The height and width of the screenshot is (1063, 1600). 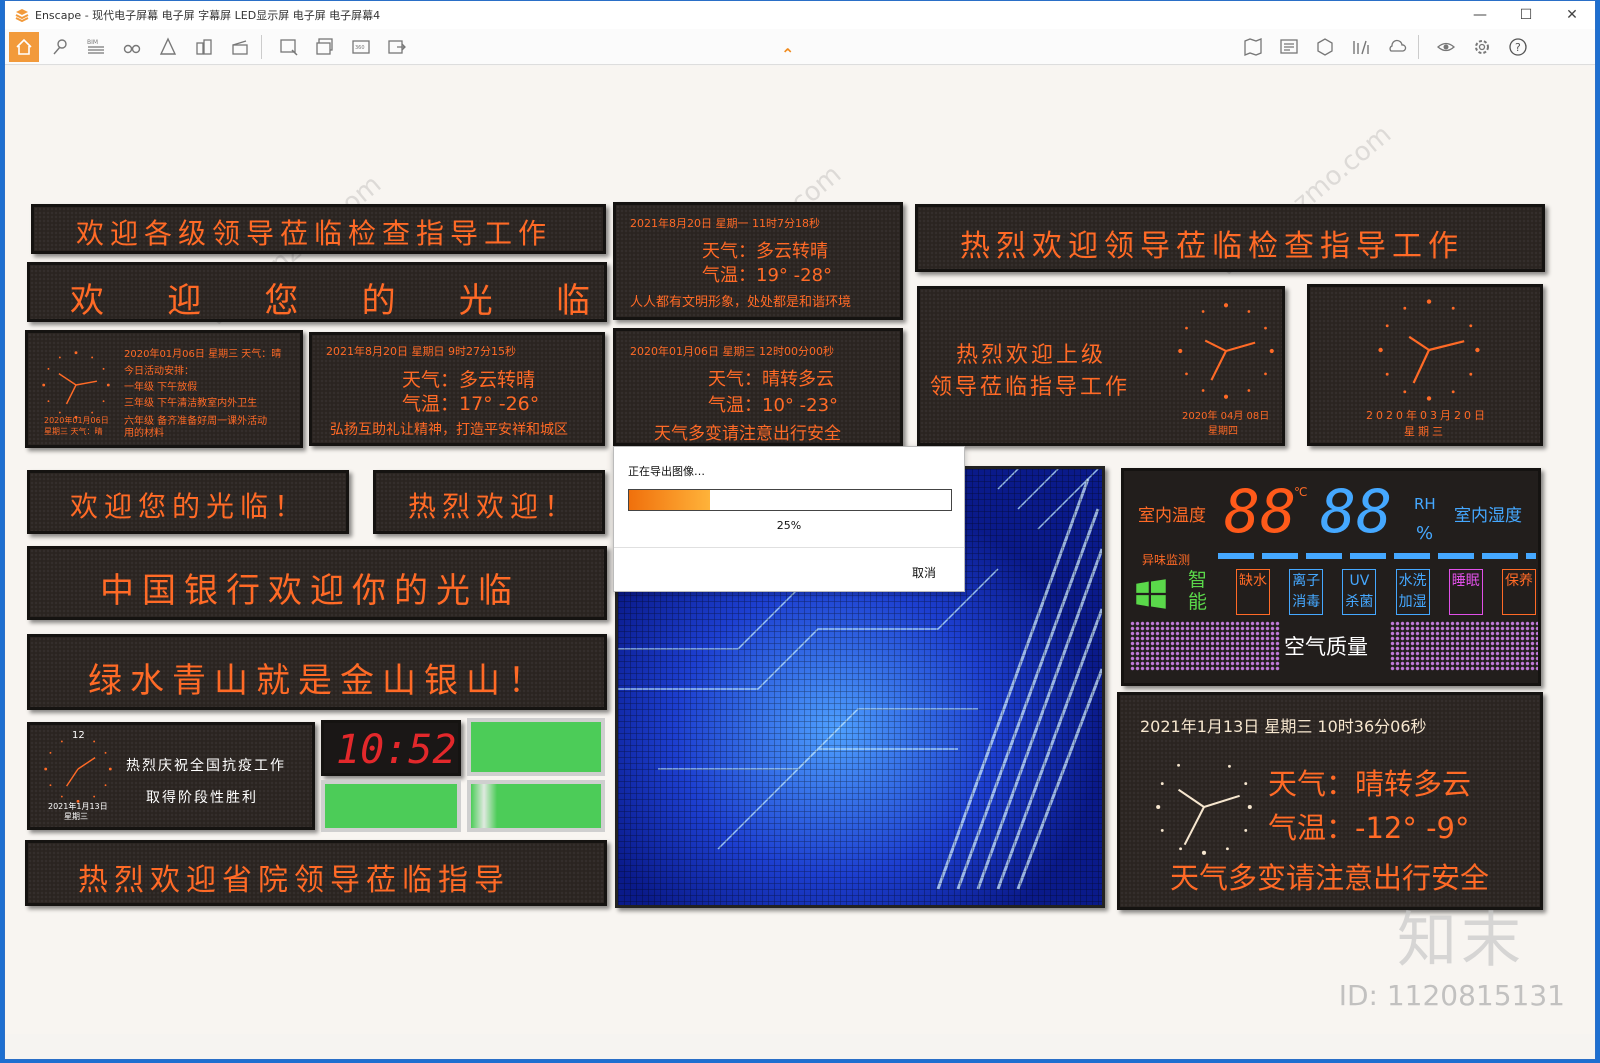 I want to click on mode-label: 离子消毒, so click(x=1306, y=591).